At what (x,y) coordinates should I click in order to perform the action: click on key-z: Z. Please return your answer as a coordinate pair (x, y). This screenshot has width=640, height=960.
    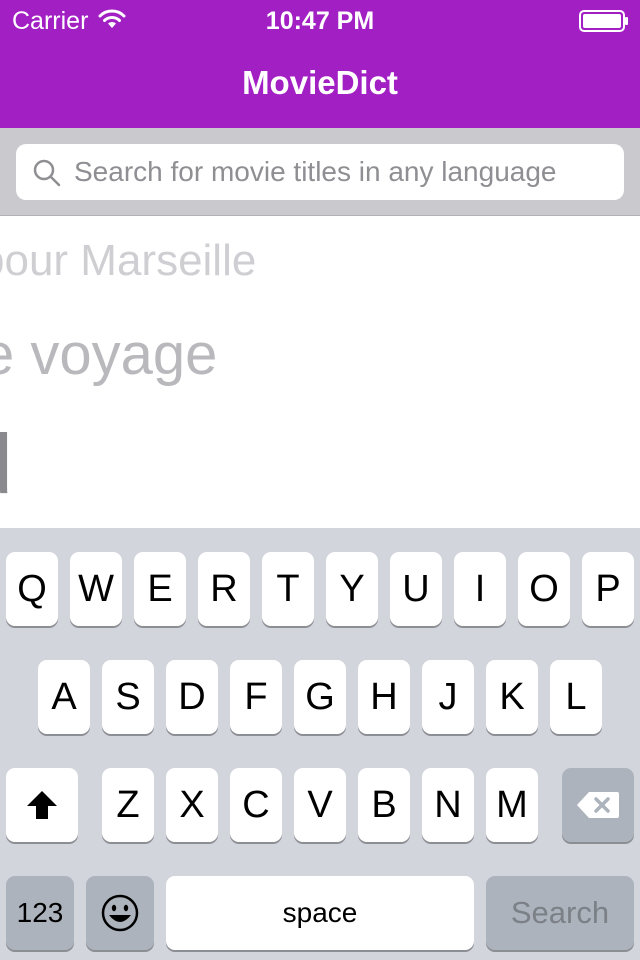
    Looking at the image, I should click on (128, 805).